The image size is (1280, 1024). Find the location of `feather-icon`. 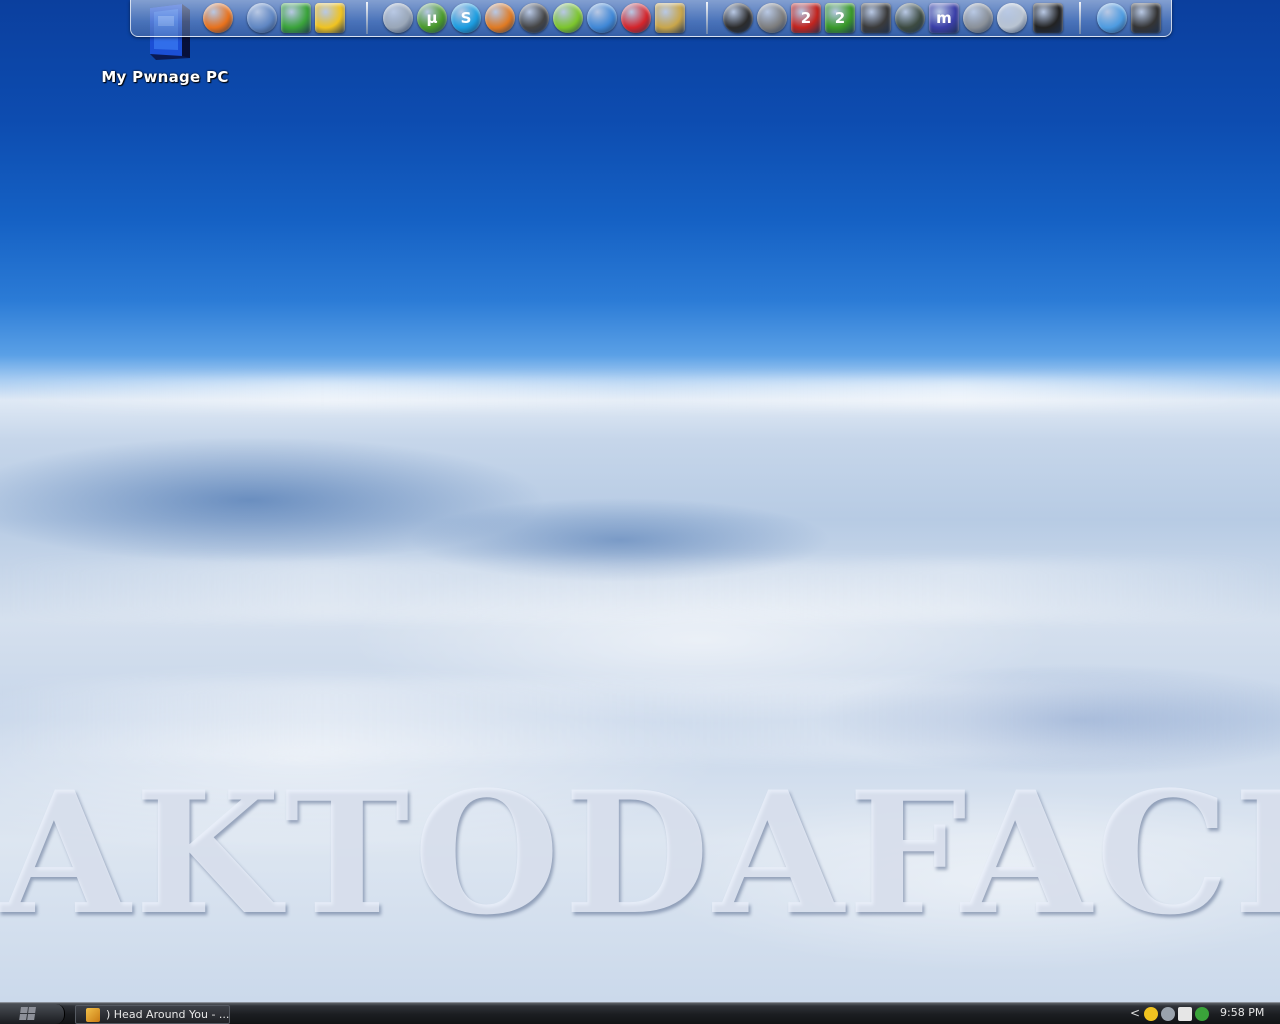

feather-icon is located at coordinates (398, 18).